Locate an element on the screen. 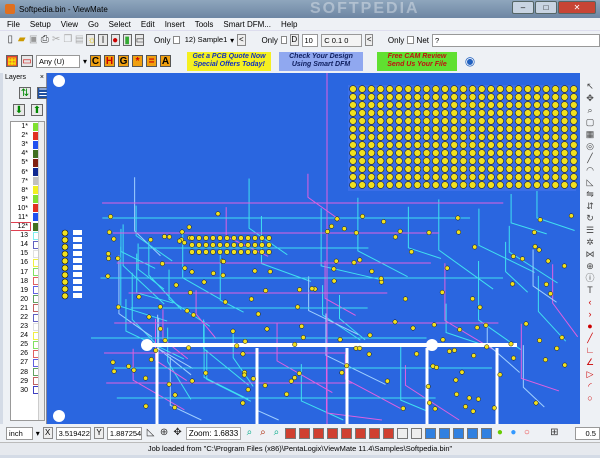 This screenshot has width=600, height=458. cam-review-ad: Free CAM Review Send Us Your File is located at coordinates (417, 61).